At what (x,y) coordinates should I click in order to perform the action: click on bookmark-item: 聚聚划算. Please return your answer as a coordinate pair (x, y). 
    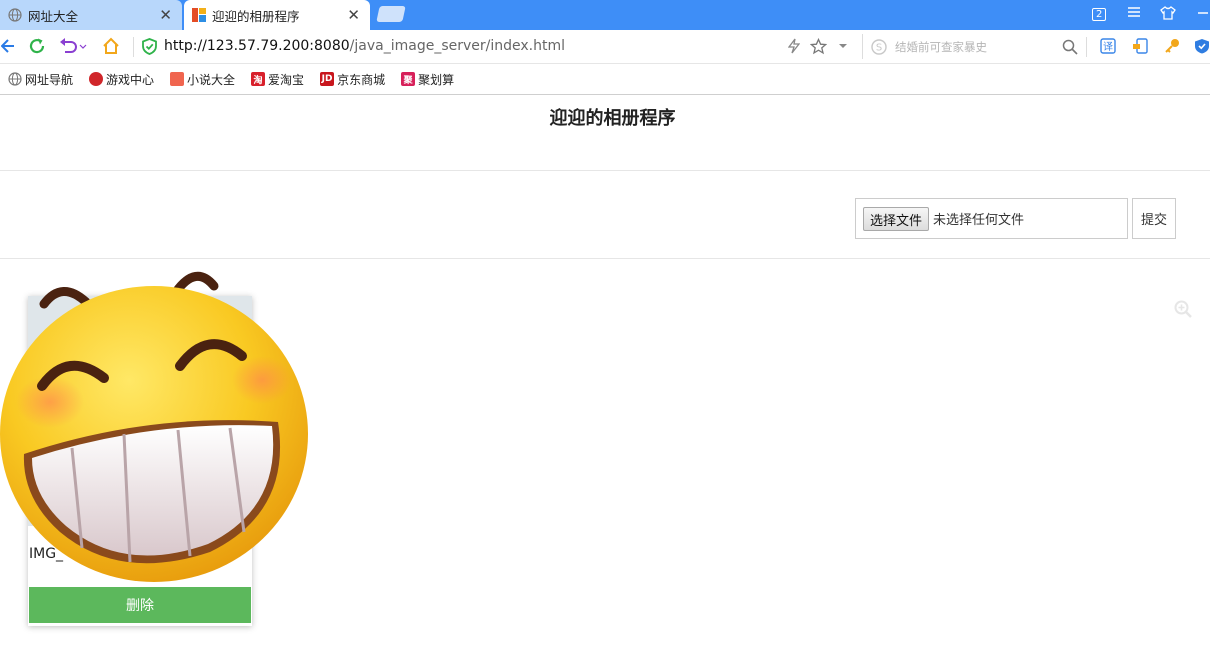
    Looking at the image, I should click on (427, 79).